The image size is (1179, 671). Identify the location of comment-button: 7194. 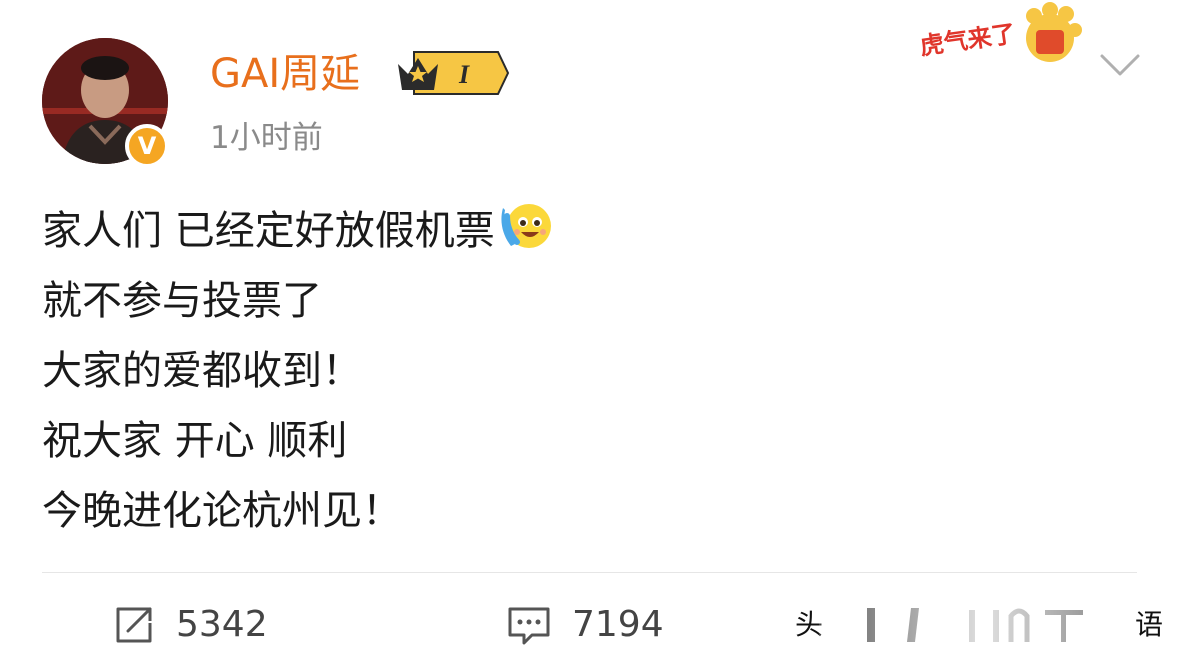
(585, 625).